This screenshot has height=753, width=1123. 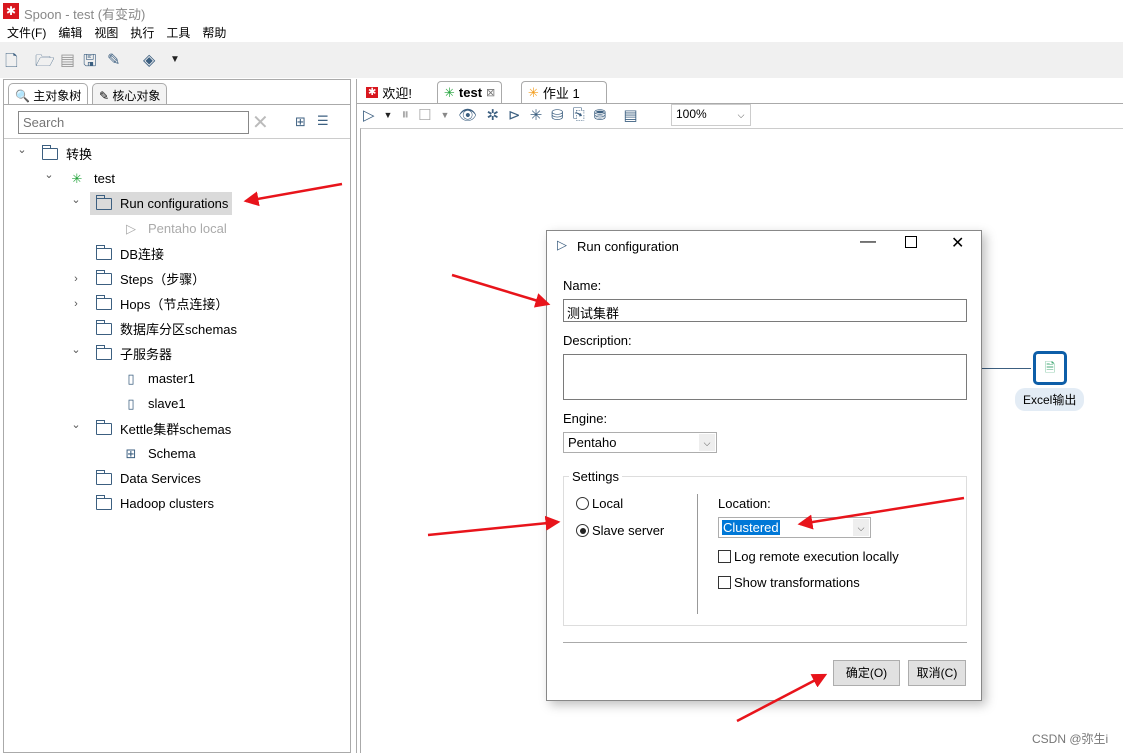 I want to click on menu-edit: 编辑, so click(x=70, y=33).